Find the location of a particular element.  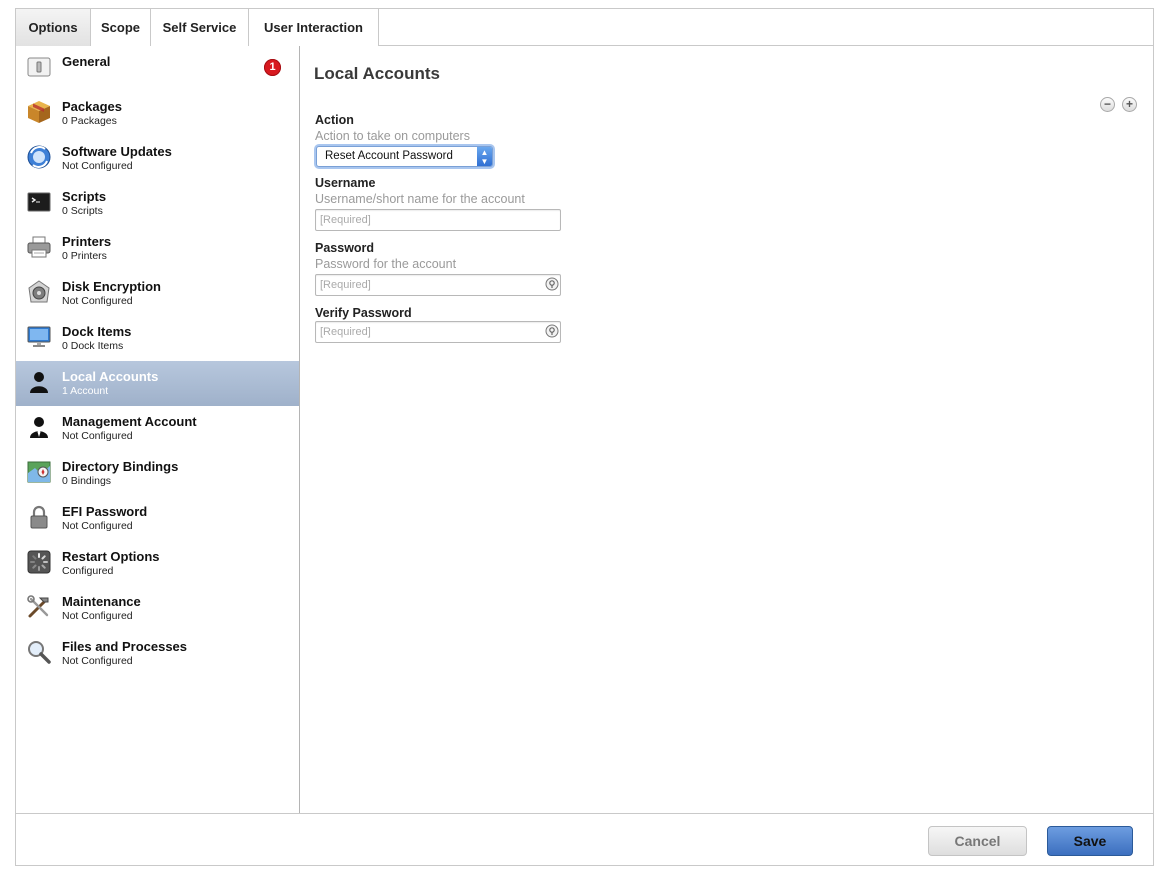

verify-password-input is located at coordinates (438, 332).